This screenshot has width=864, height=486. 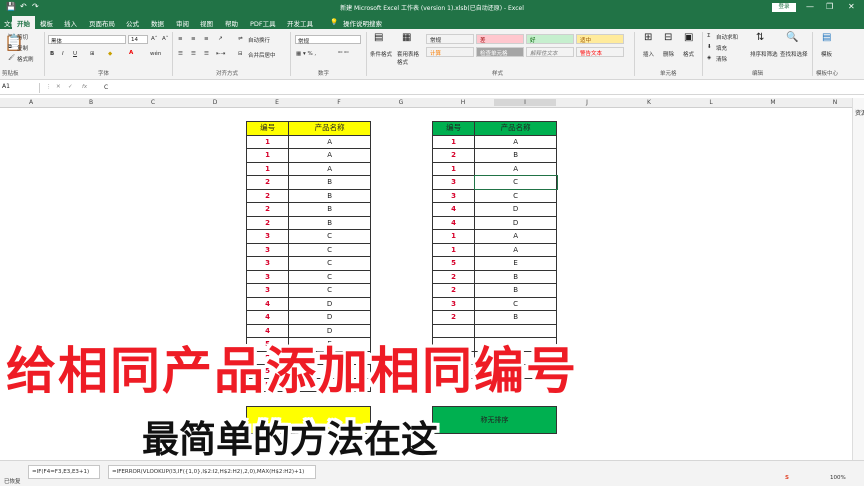 I want to click on tab-formulas: 公式, so click(x=132, y=23).